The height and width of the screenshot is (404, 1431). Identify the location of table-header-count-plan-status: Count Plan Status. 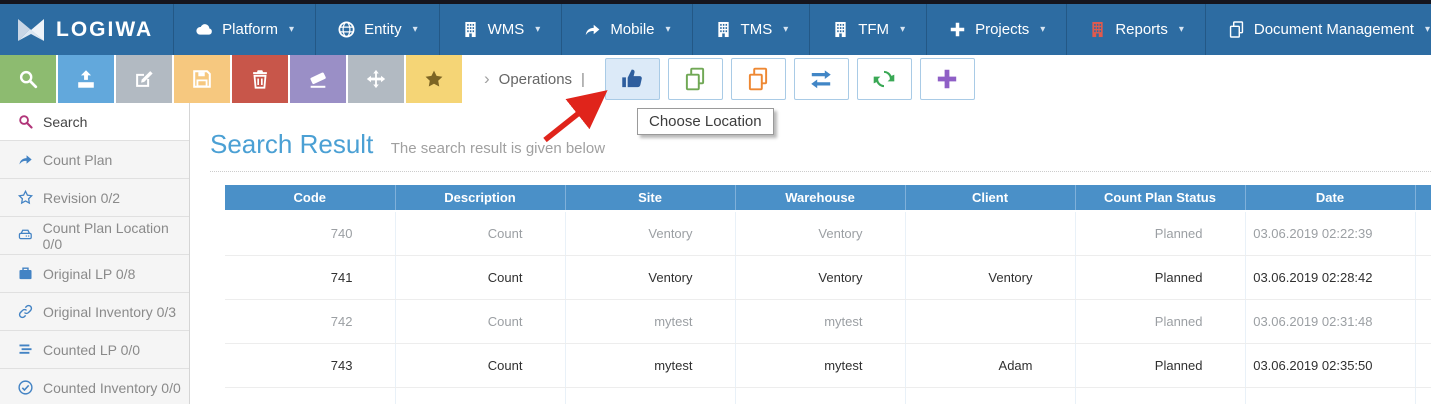
(1160, 198).